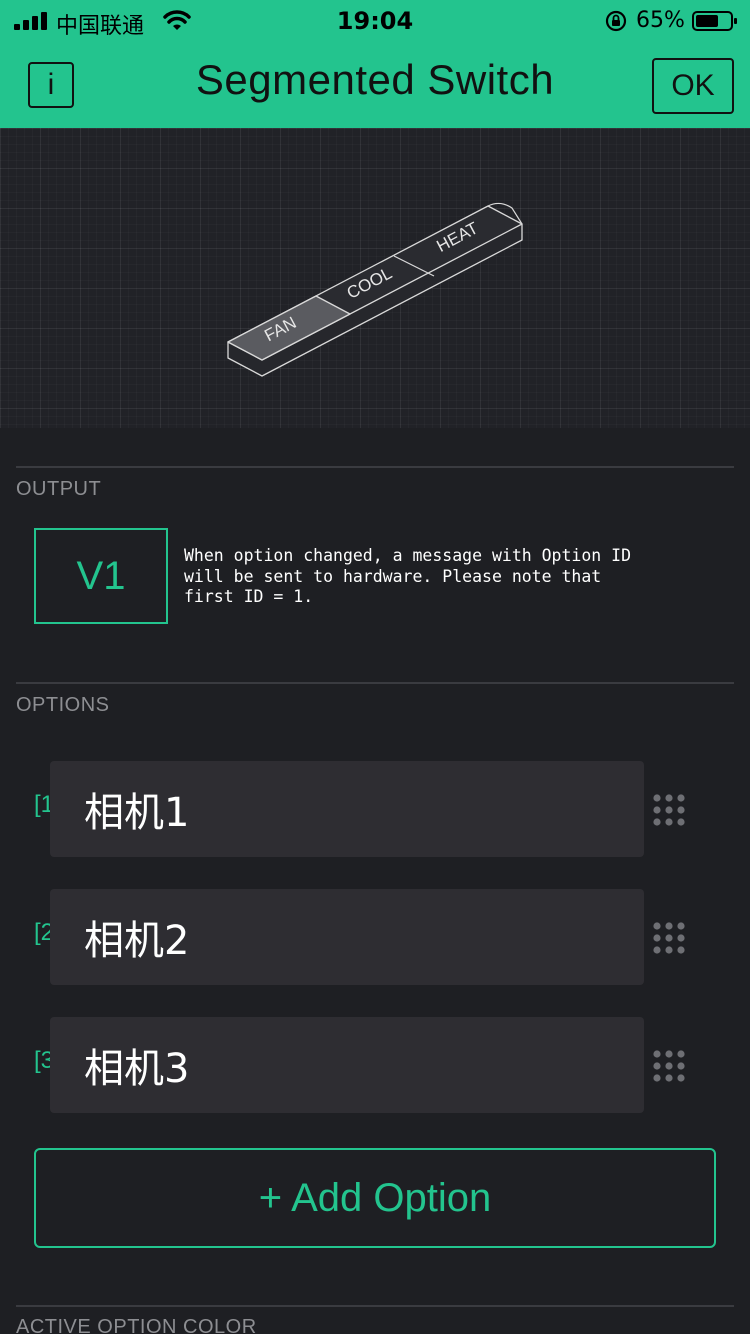 The height and width of the screenshot is (1334, 750). I want to click on option-row: [1] 相机1, so click(375, 809).